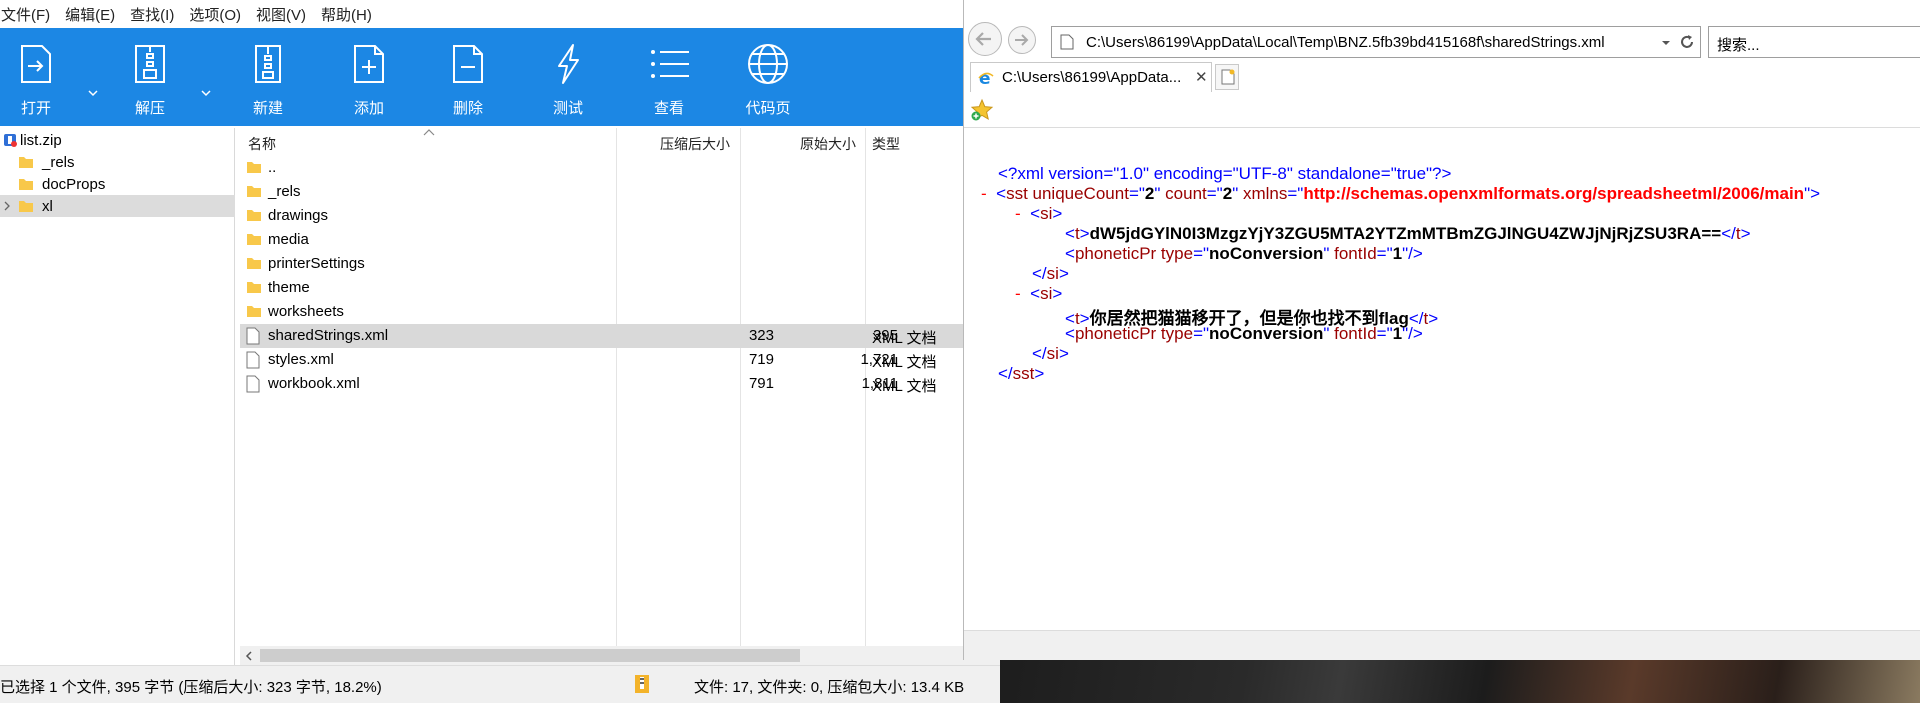 Image resolution: width=1920 pixels, height=703 pixels. I want to click on close-tab-icon: ✕, so click(1201, 77).